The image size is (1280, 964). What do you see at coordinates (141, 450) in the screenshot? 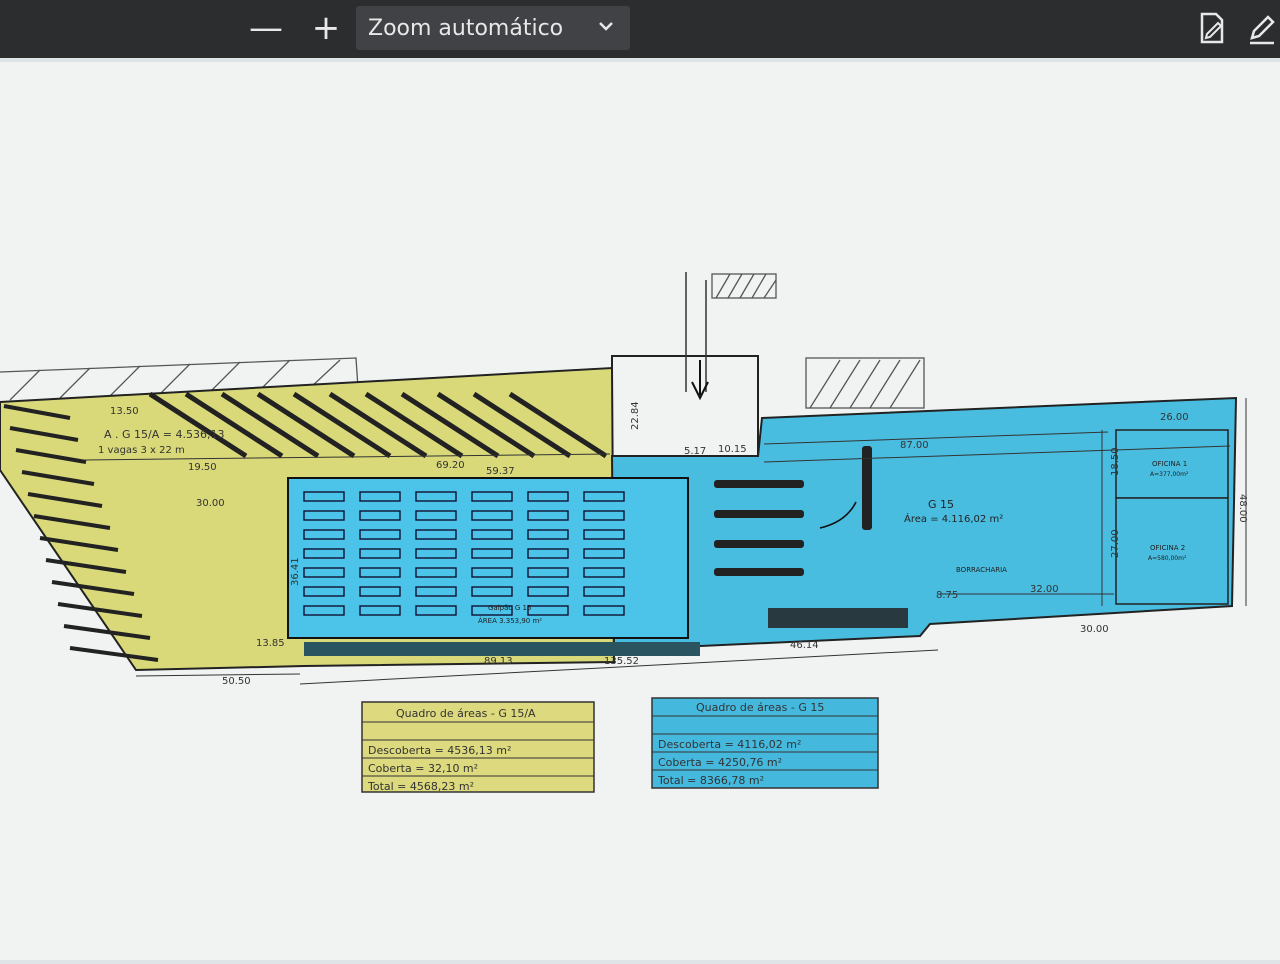
I see `g15a-vagas: 1 vagas 3 x 22 m` at bounding box center [141, 450].